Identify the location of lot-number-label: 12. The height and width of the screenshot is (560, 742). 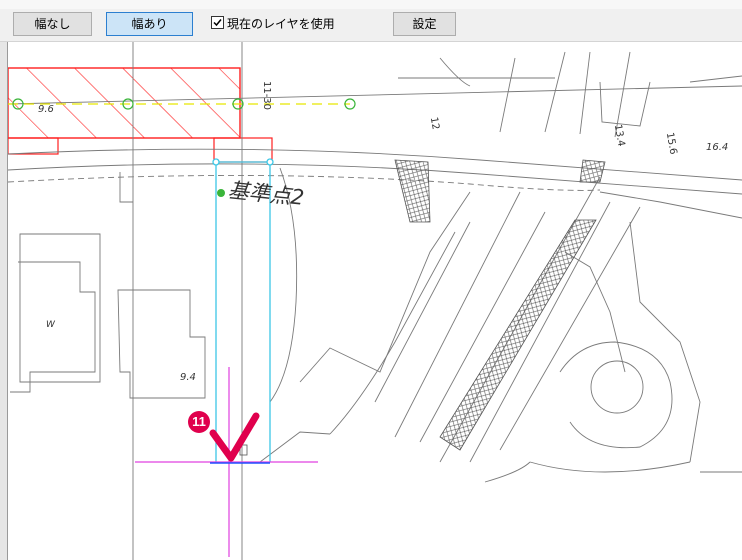
(434, 123).